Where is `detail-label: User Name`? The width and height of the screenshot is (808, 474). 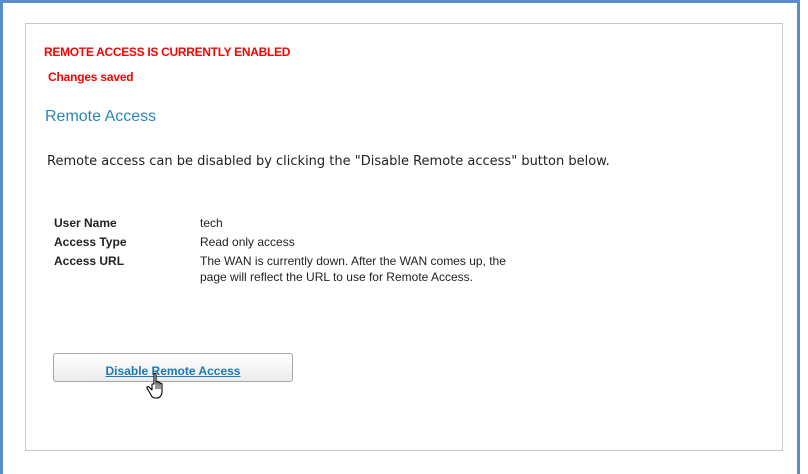
detail-label: User Name is located at coordinates (85, 223).